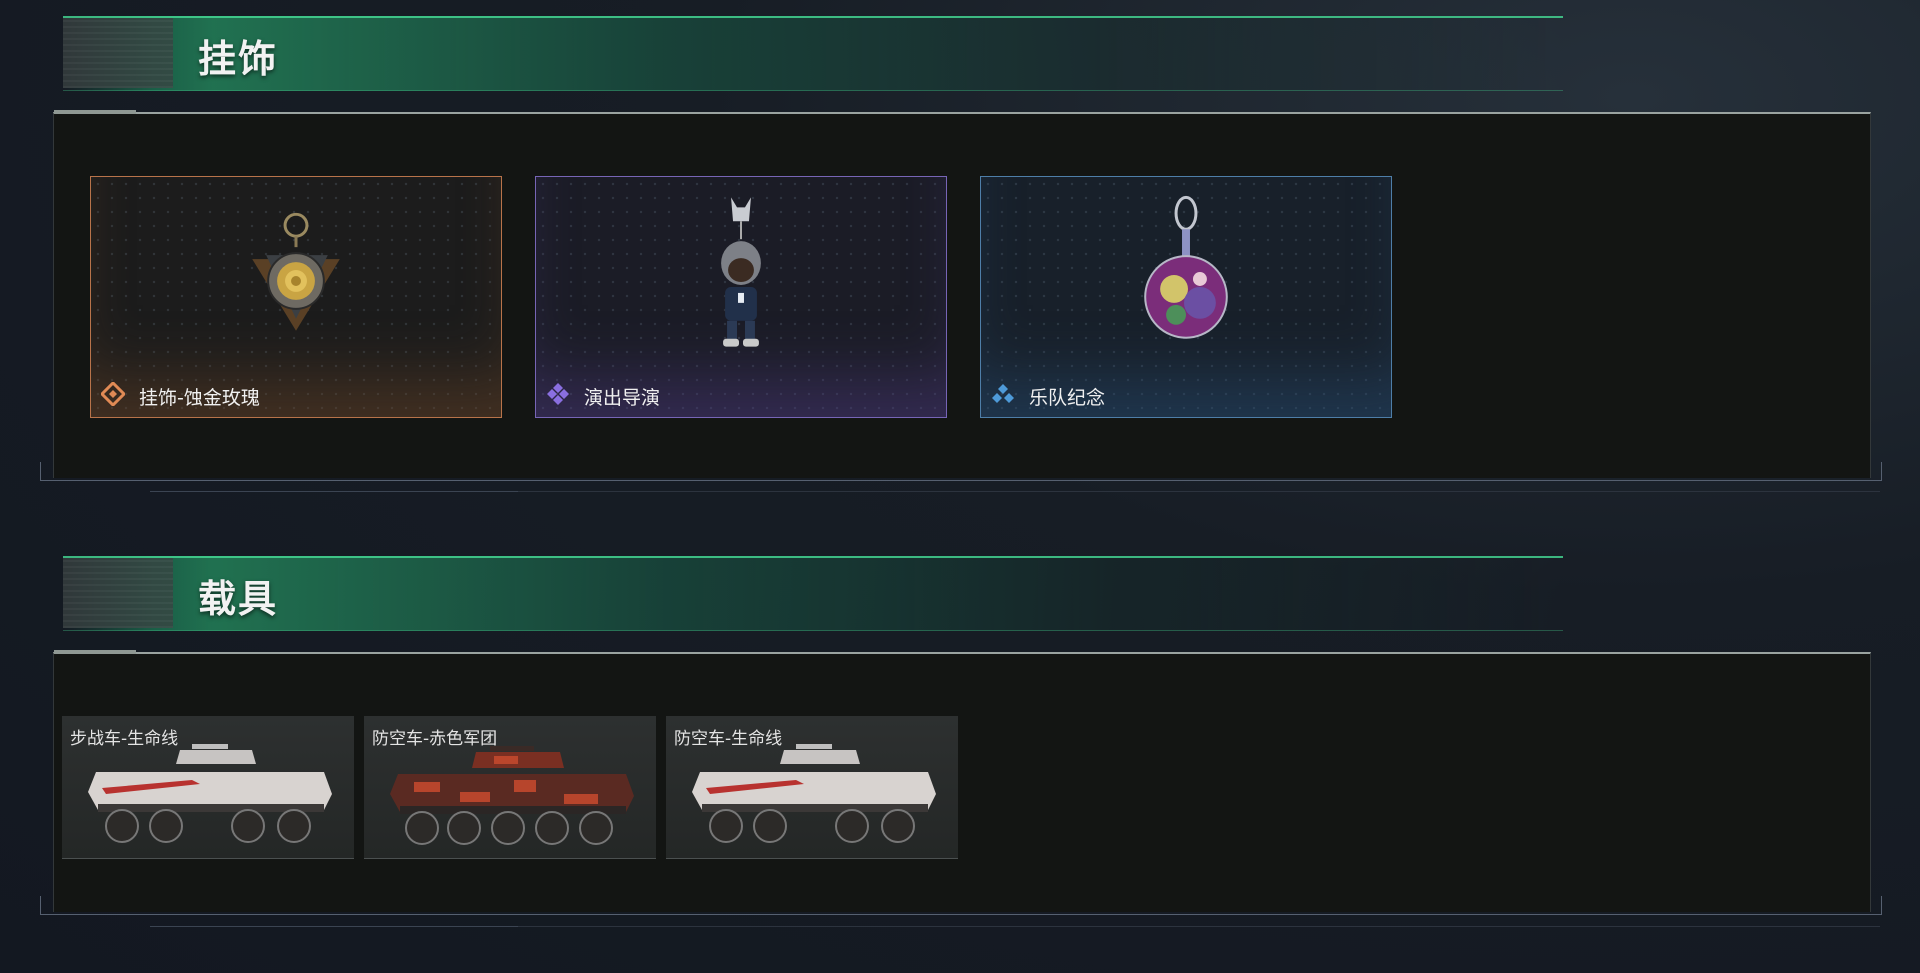  I want to click on rarity-blue-icon, so click(1003, 393).